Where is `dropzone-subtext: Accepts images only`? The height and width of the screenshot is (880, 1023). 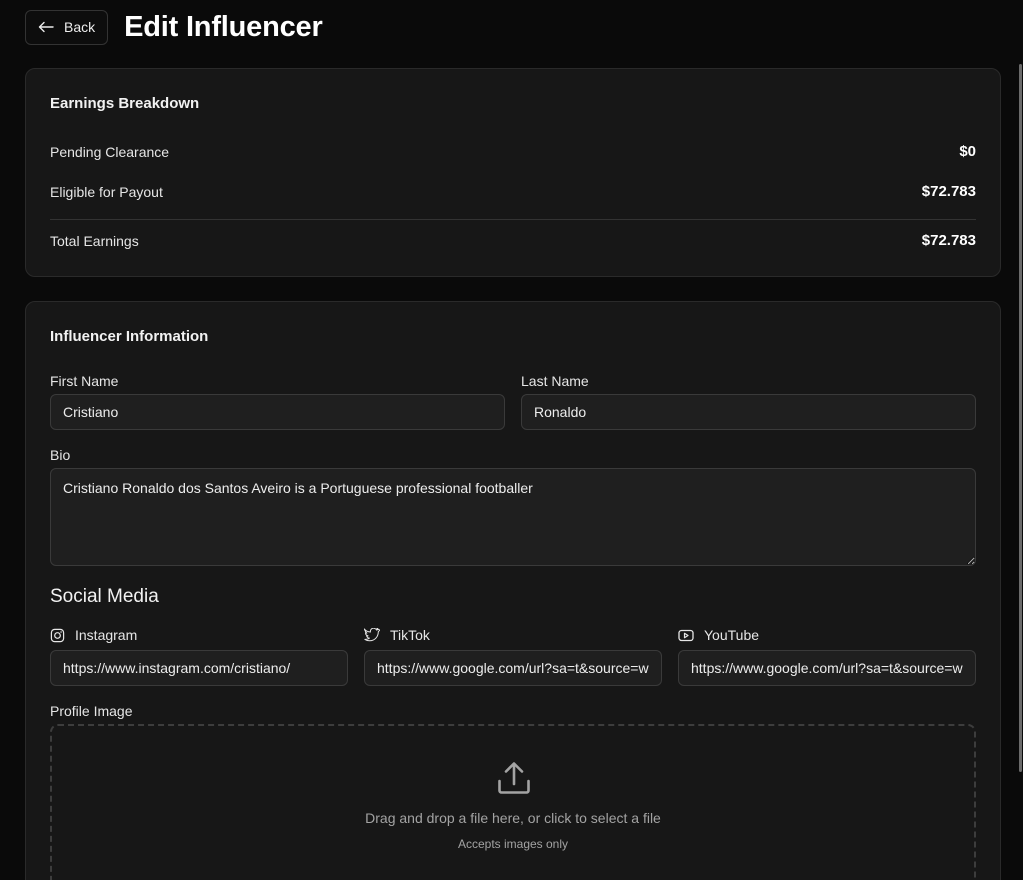 dropzone-subtext: Accepts images only is located at coordinates (513, 844).